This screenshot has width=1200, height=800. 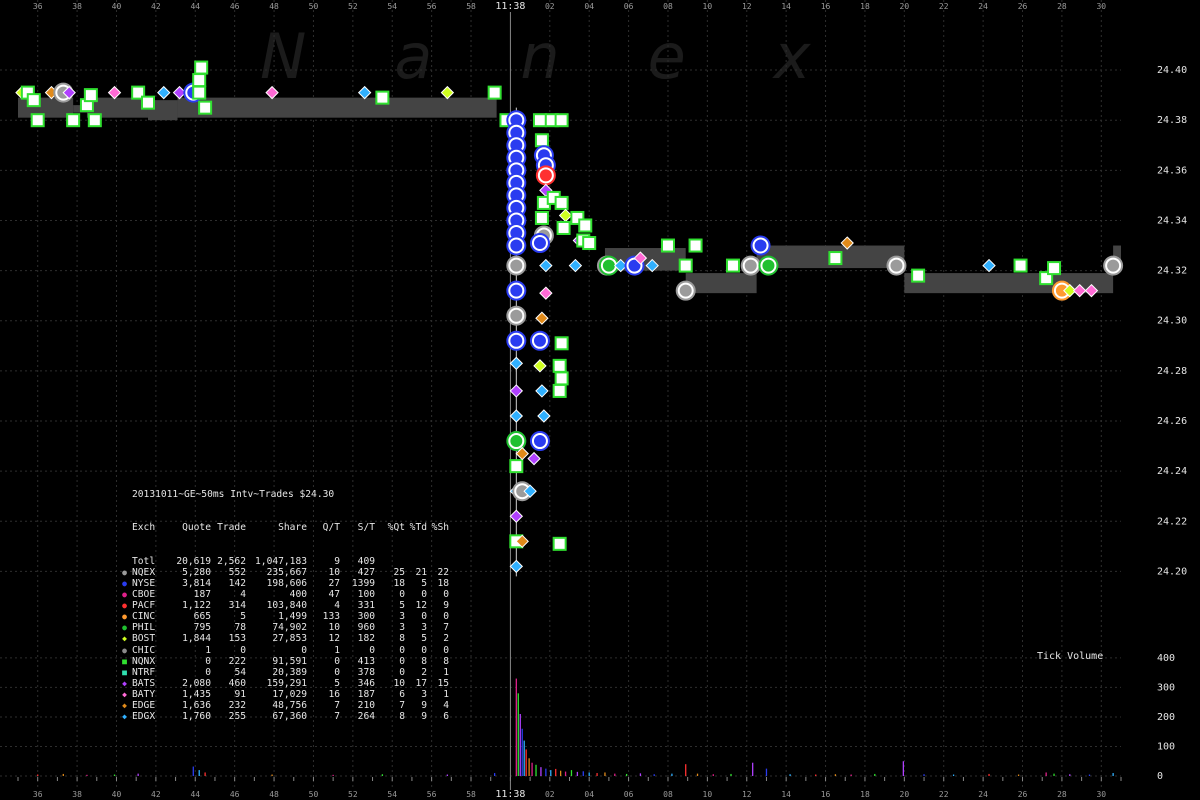 What do you see at coordinates (366, 628) in the screenshot?
I see `stats-cell-st: 960` at bounding box center [366, 628].